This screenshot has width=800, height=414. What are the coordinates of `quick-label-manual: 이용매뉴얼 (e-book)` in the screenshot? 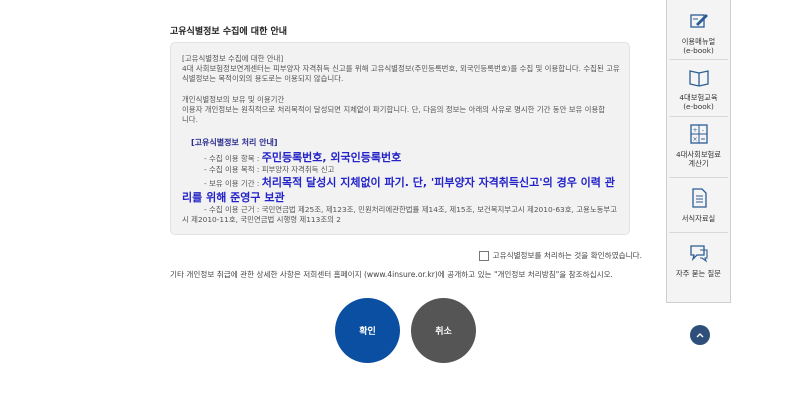 It's located at (698, 46).